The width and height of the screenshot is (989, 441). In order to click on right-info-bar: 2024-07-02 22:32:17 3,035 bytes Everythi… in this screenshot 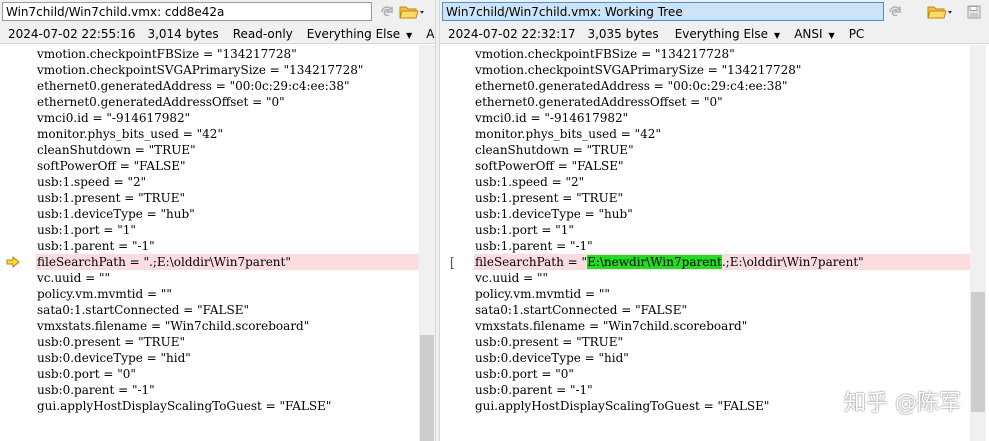, I will do `click(714, 34)`.